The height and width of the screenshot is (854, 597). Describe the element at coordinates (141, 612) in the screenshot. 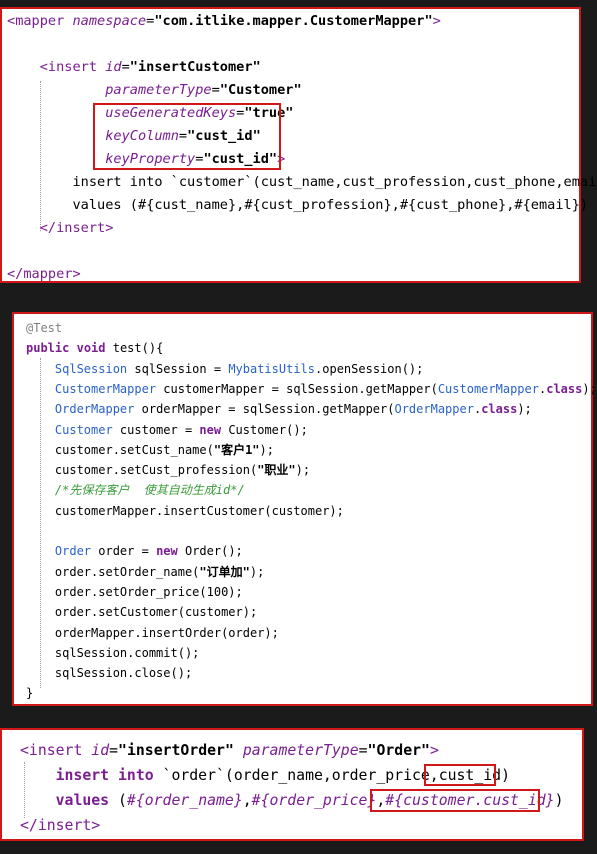

I see `code-line: order.setCustomer(customer);` at that location.